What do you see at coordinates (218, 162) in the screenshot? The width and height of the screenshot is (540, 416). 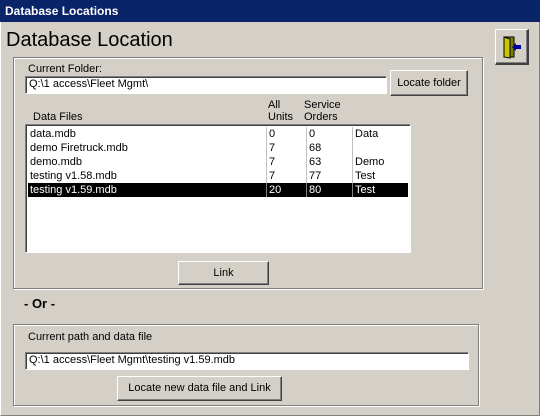 I see `list-item: demo.mdb 7 63 Demo` at bounding box center [218, 162].